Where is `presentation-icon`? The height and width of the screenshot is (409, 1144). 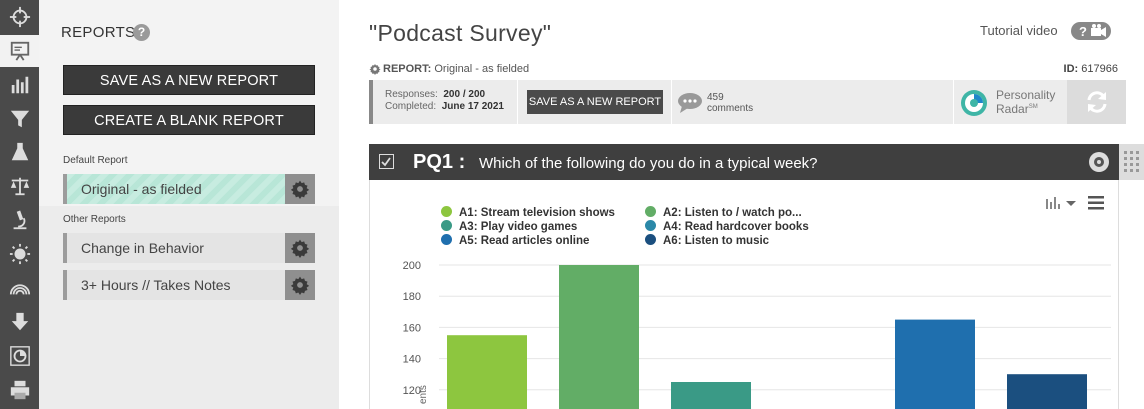 presentation-icon is located at coordinates (19, 51).